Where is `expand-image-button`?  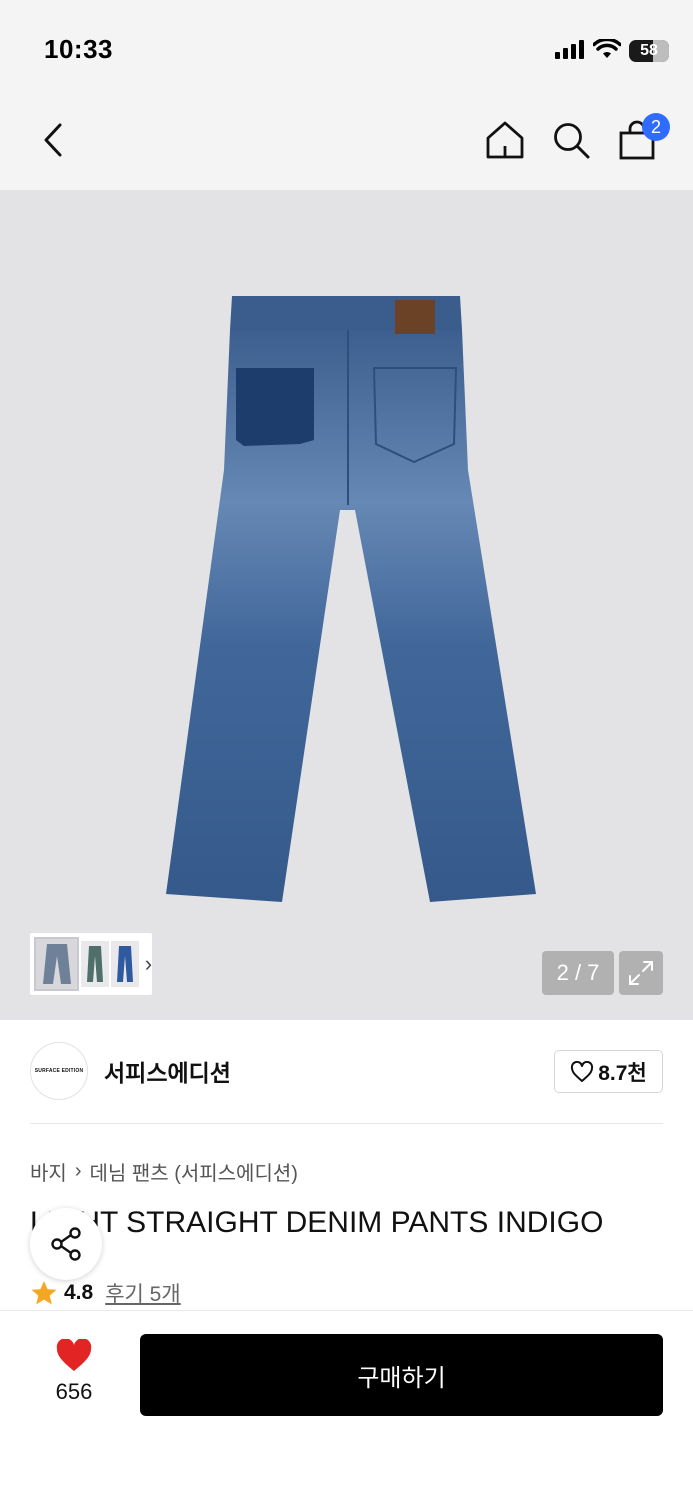
expand-image-button is located at coordinates (641, 973).